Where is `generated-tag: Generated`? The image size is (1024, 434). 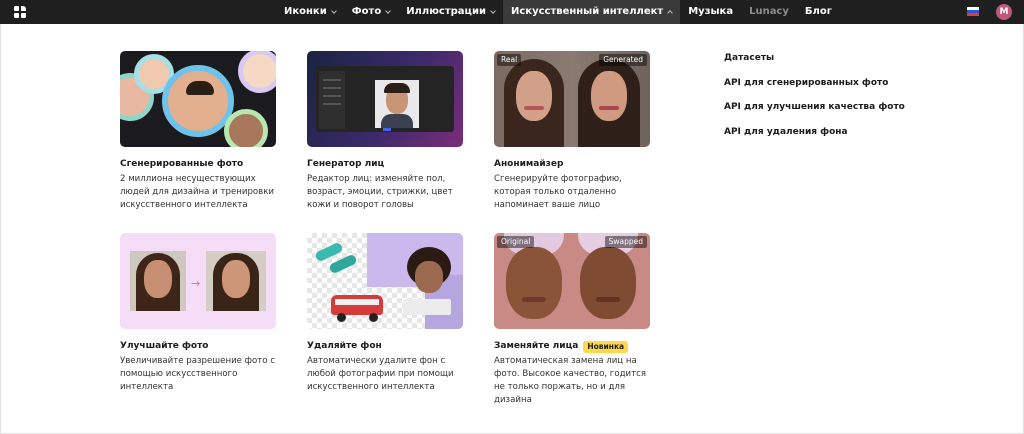 generated-tag: Generated is located at coordinates (623, 60).